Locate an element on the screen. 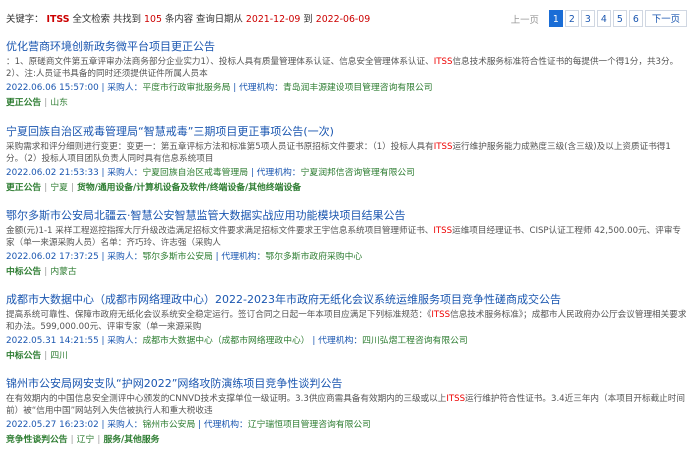 This screenshot has width=693, height=461. result-title-link: 锦州市公安局网安支队“护网2022”网络攻防演练项目竞争性谈判公告 is located at coordinates (346, 383).